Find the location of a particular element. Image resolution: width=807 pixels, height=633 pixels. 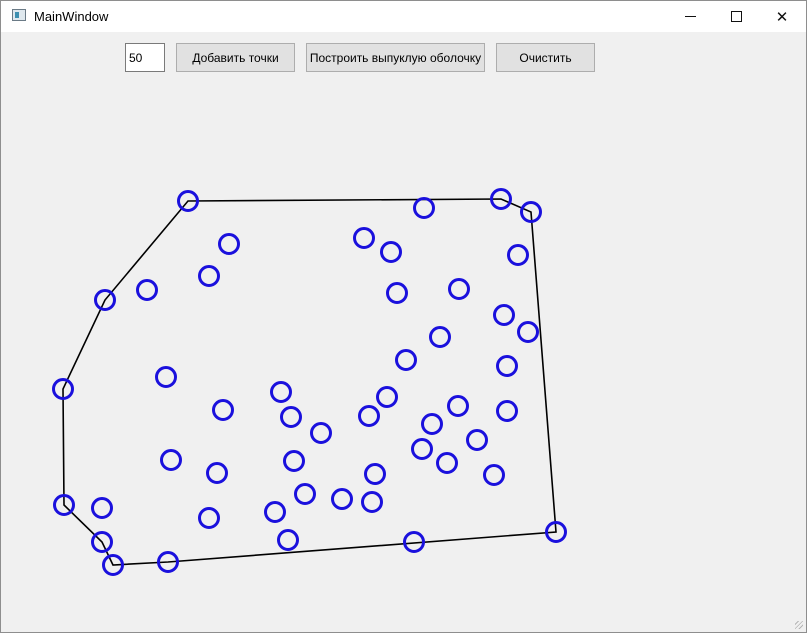

resize-grip-icon is located at coordinates (799, 625).